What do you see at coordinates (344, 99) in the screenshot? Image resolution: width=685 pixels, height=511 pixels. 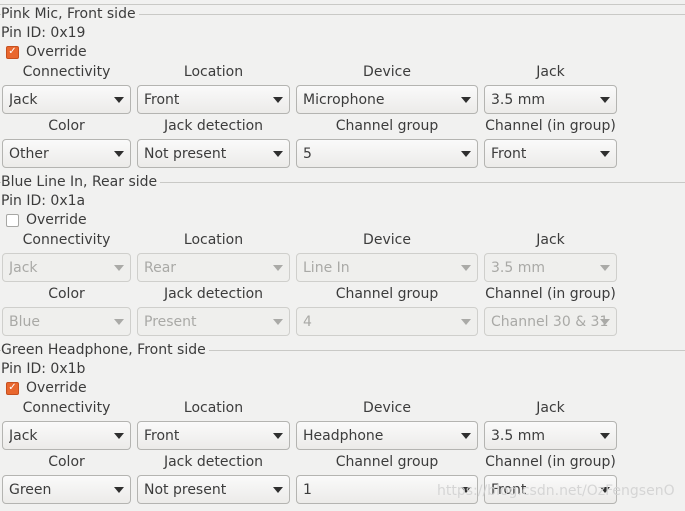 I see `device-value: Microphone` at bounding box center [344, 99].